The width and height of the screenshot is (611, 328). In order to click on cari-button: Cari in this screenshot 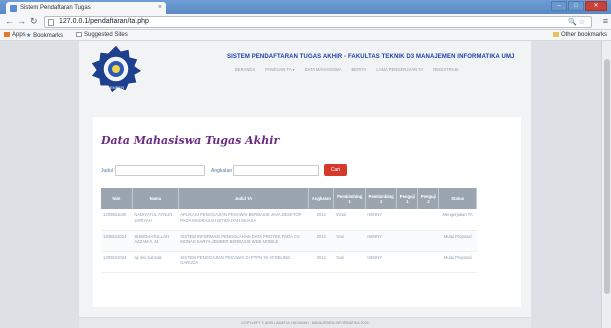, I will do `click(335, 170)`.